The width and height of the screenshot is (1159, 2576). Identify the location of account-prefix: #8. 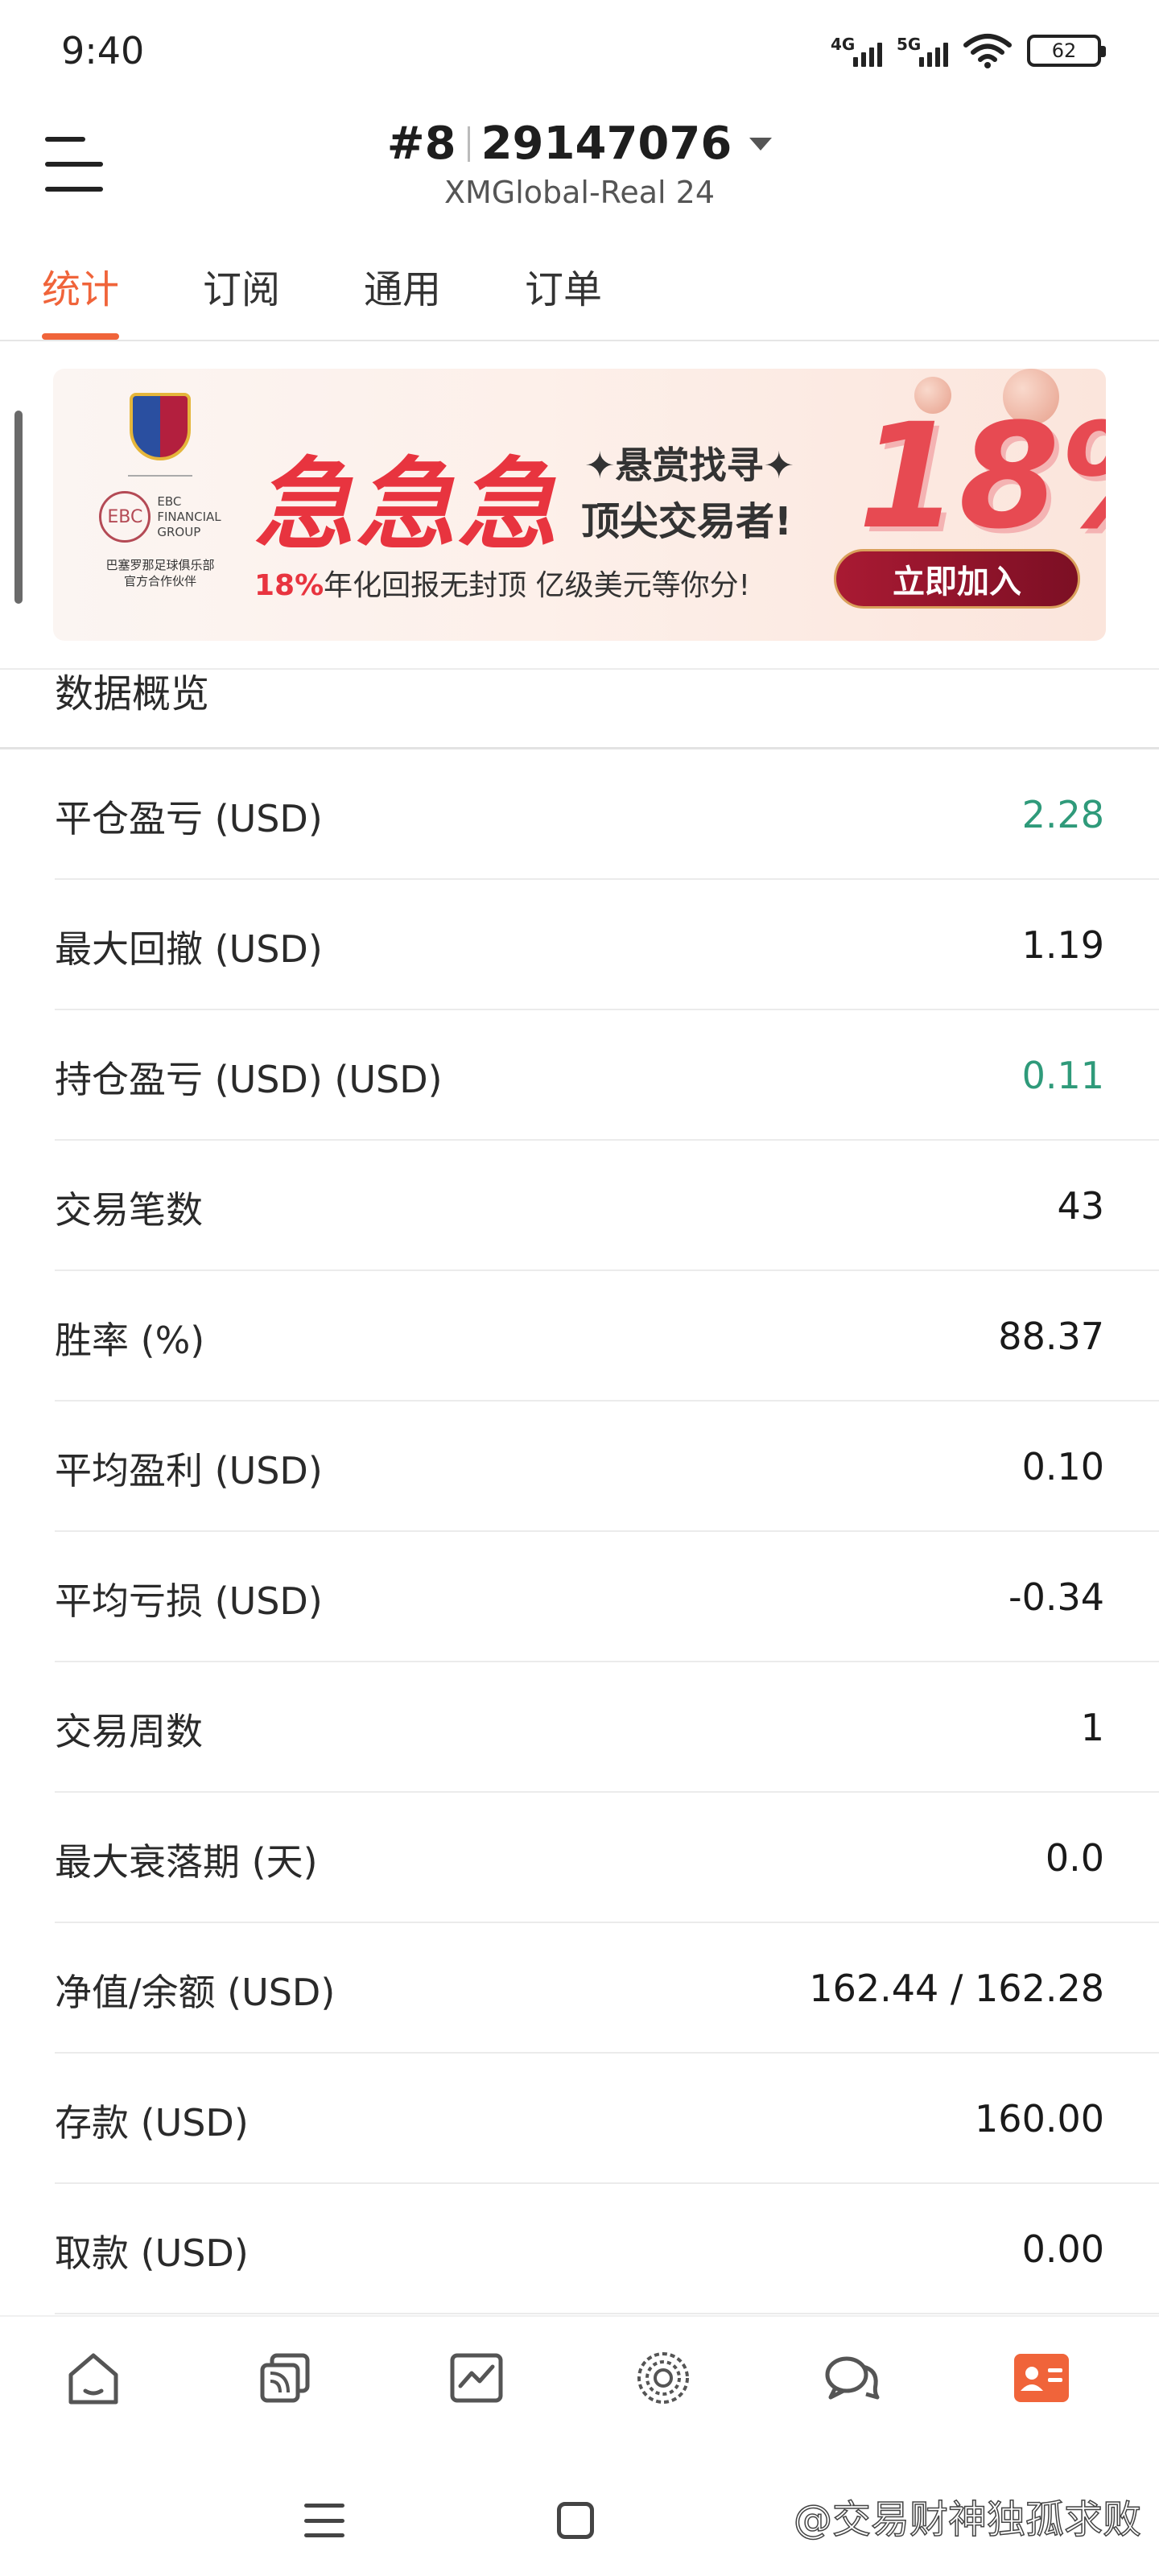
(421, 144).